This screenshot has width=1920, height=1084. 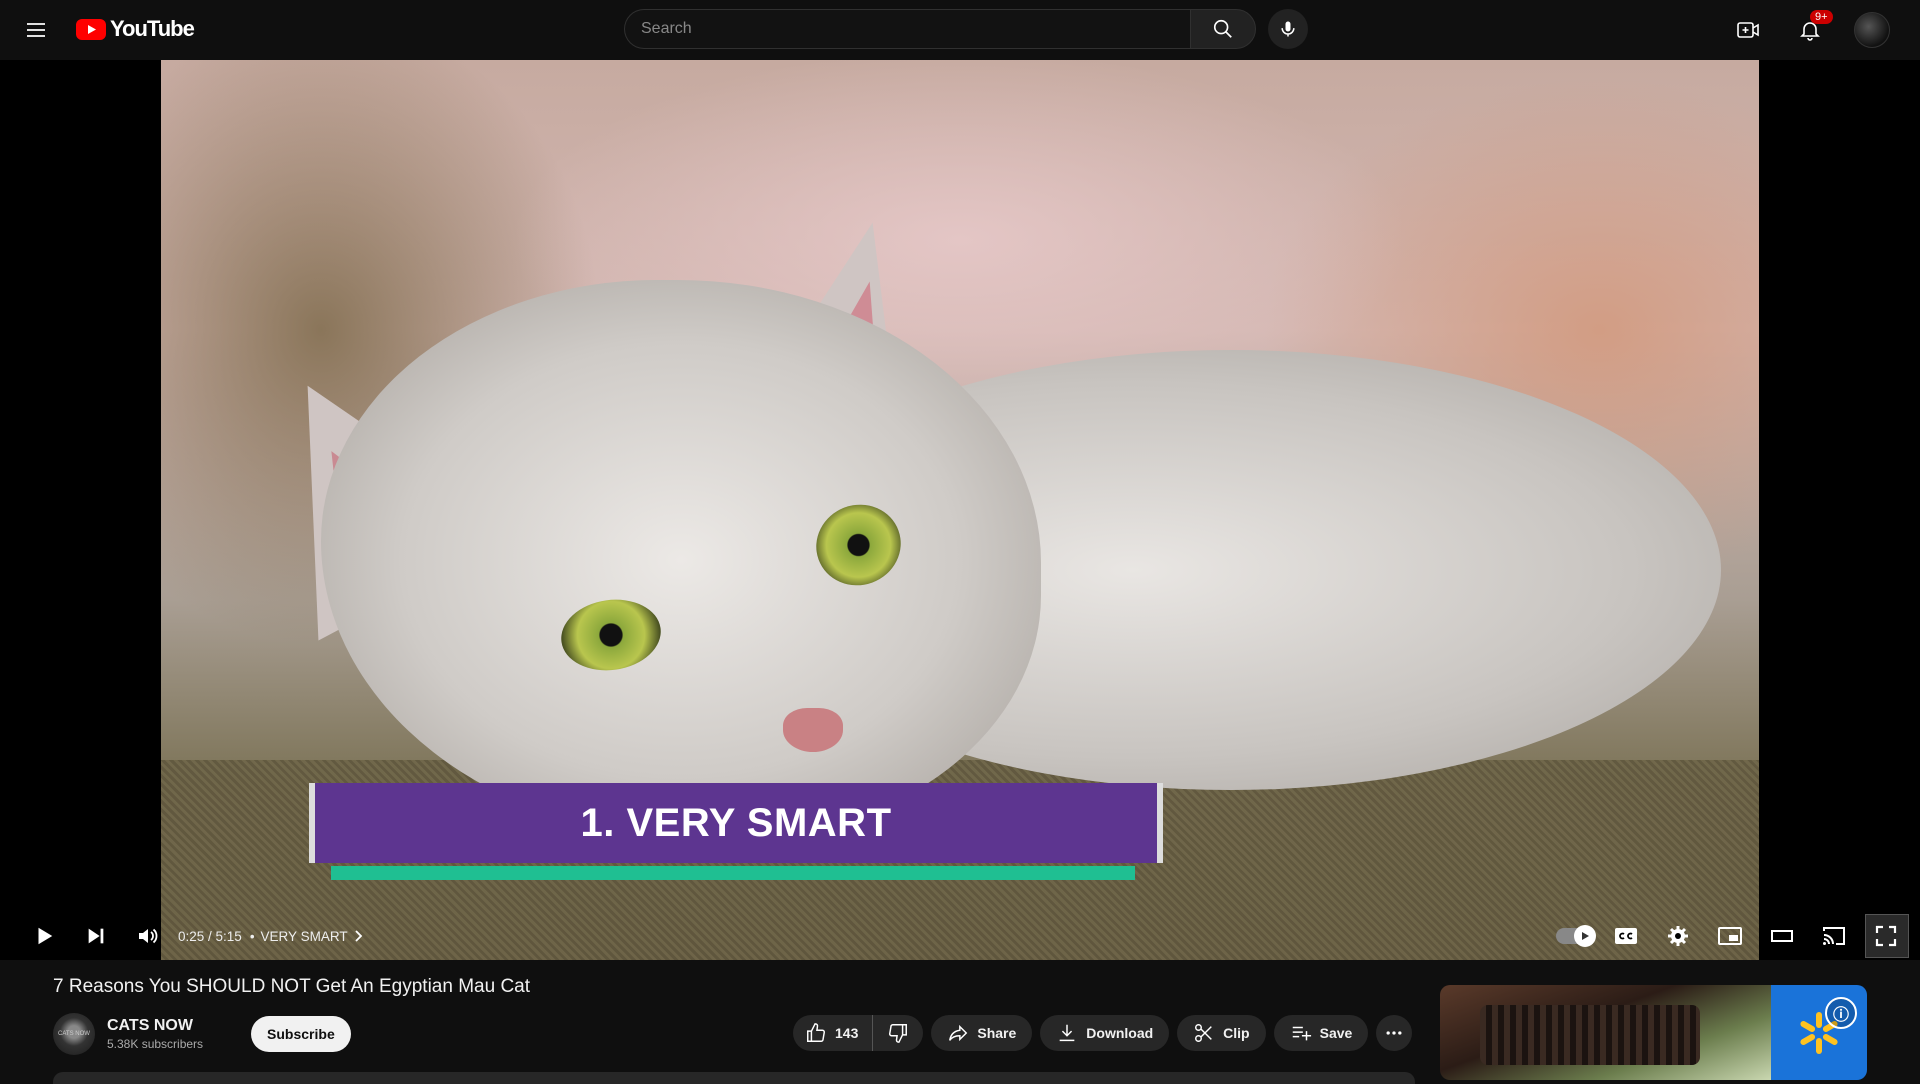 I want to click on fullscreen-icon, so click(x=1886, y=936).